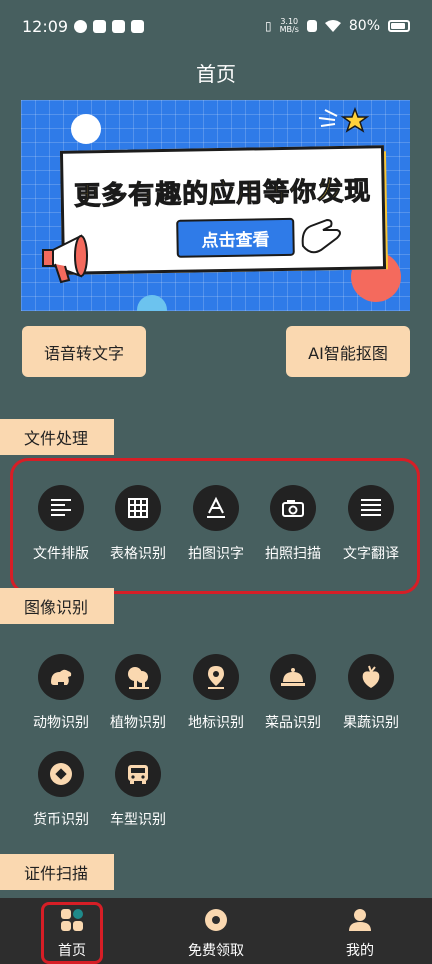 The image size is (432, 964). I want to click on sim-icon, so click(311, 26).